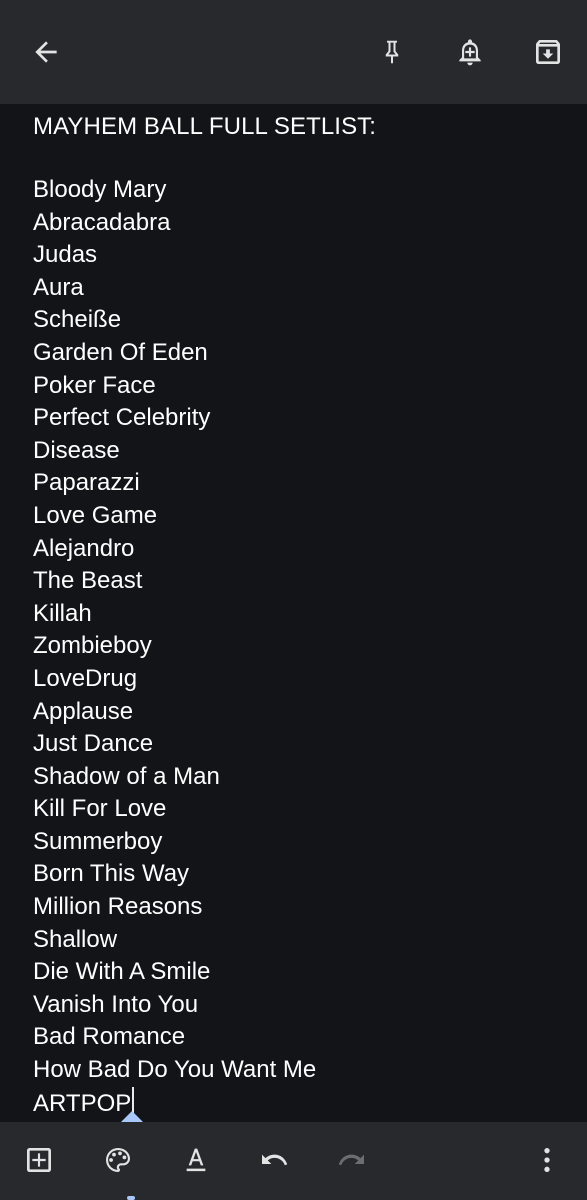  Describe the element at coordinates (126, 776) in the screenshot. I see `list-item: Shadow of a Man` at that location.